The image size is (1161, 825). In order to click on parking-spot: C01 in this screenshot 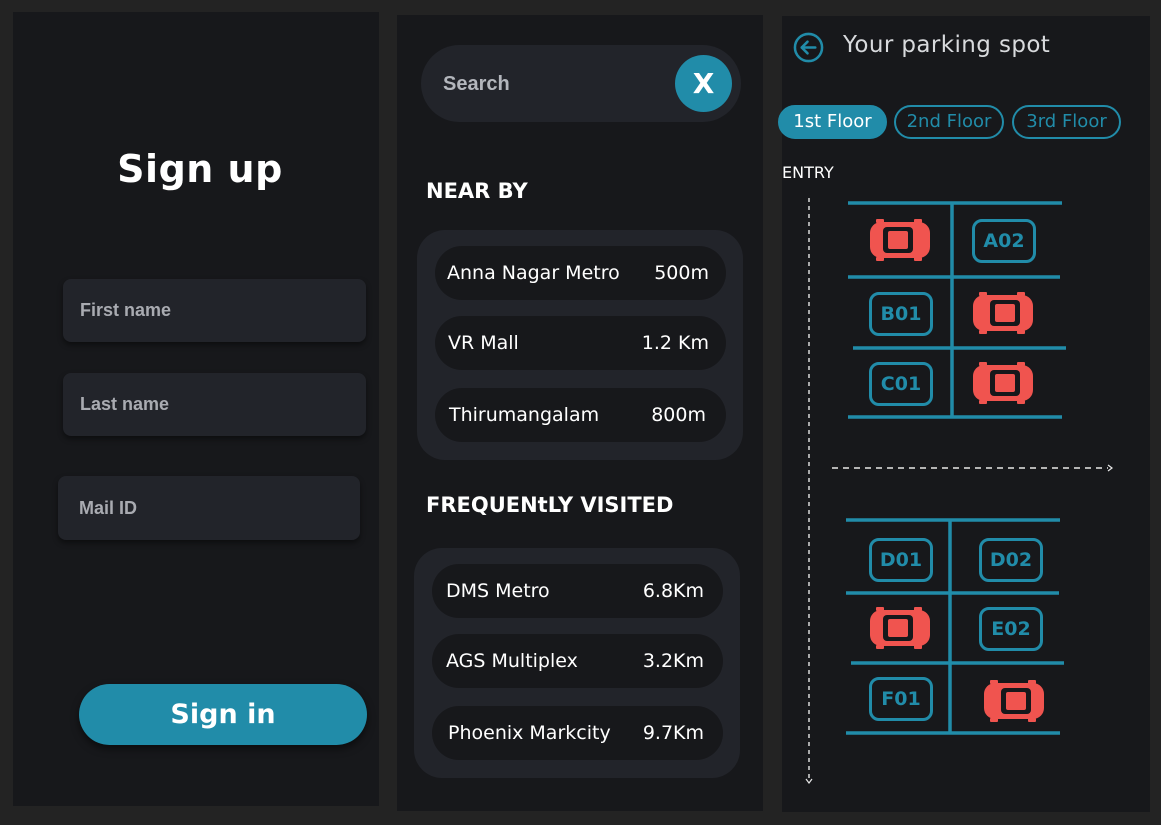, I will do `click(901, 384)`.